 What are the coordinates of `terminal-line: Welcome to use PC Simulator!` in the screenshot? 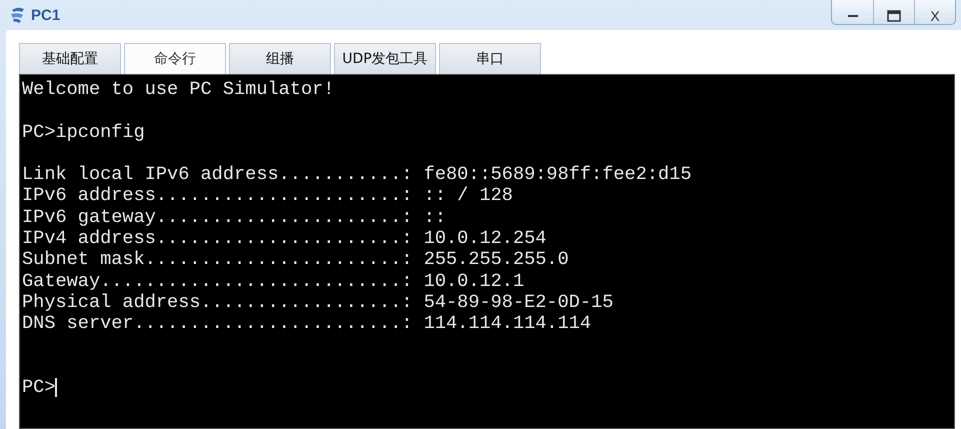 It's located at (179, 89).